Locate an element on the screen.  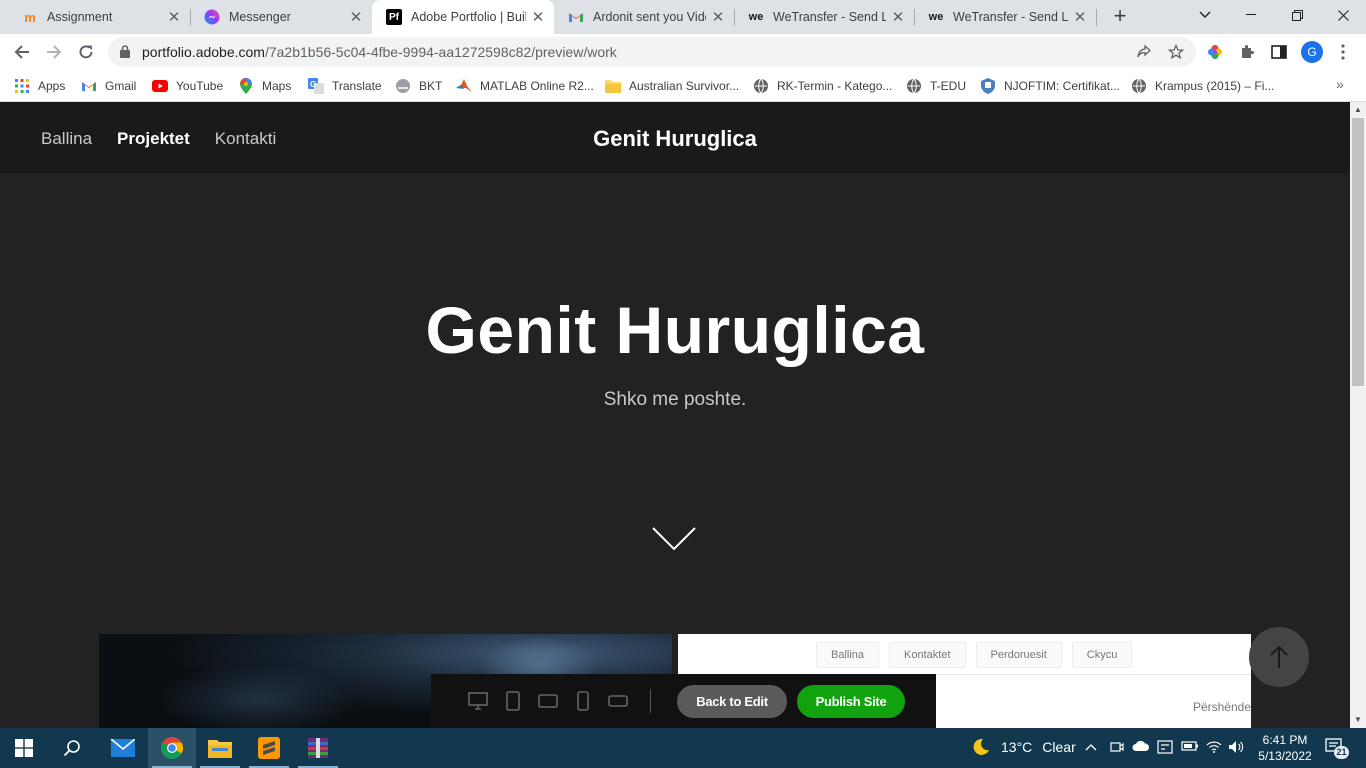
tab-label: Assignment is located at coordinates (80, 17).